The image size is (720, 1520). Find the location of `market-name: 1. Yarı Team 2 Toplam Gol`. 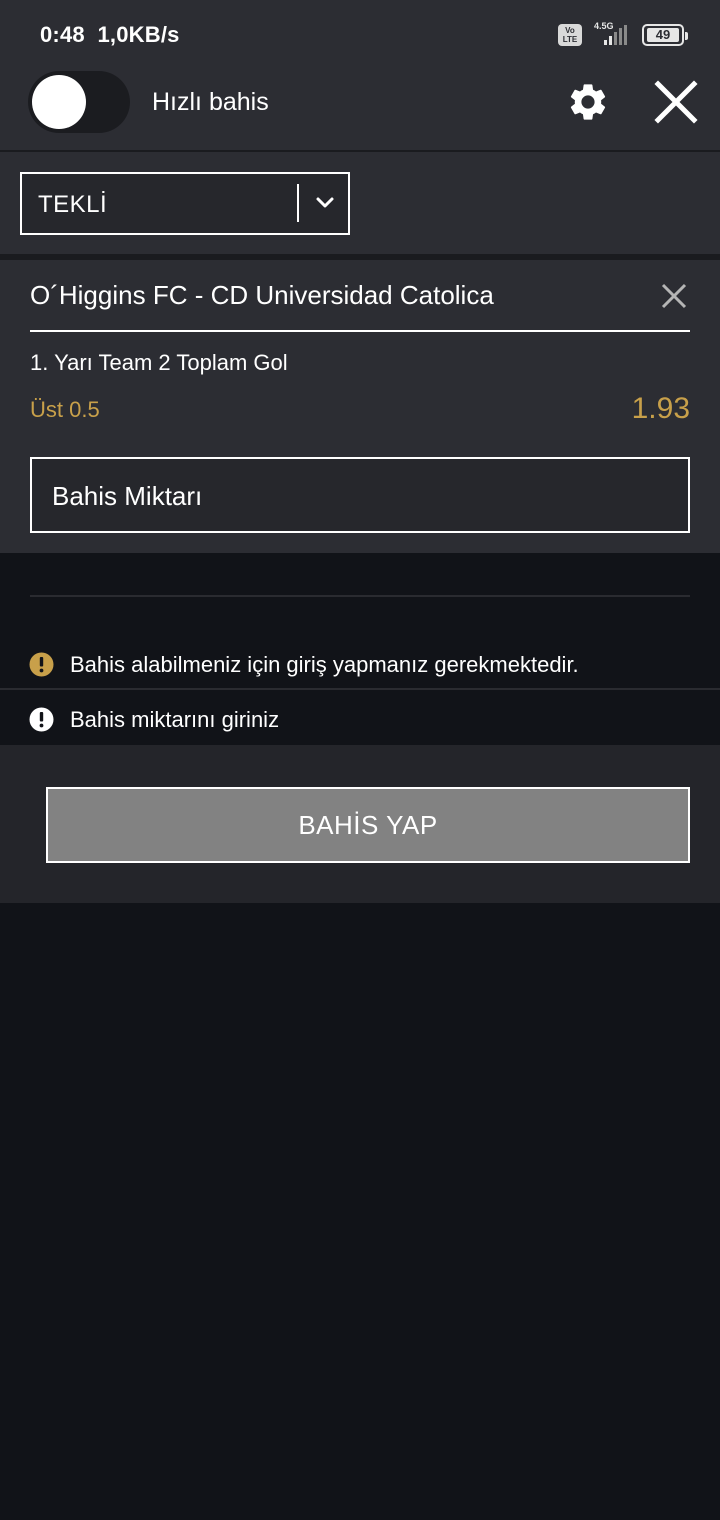

market-name: 1. Yarı Team 2 Toplam Gol is located at coordinates (159, 362).